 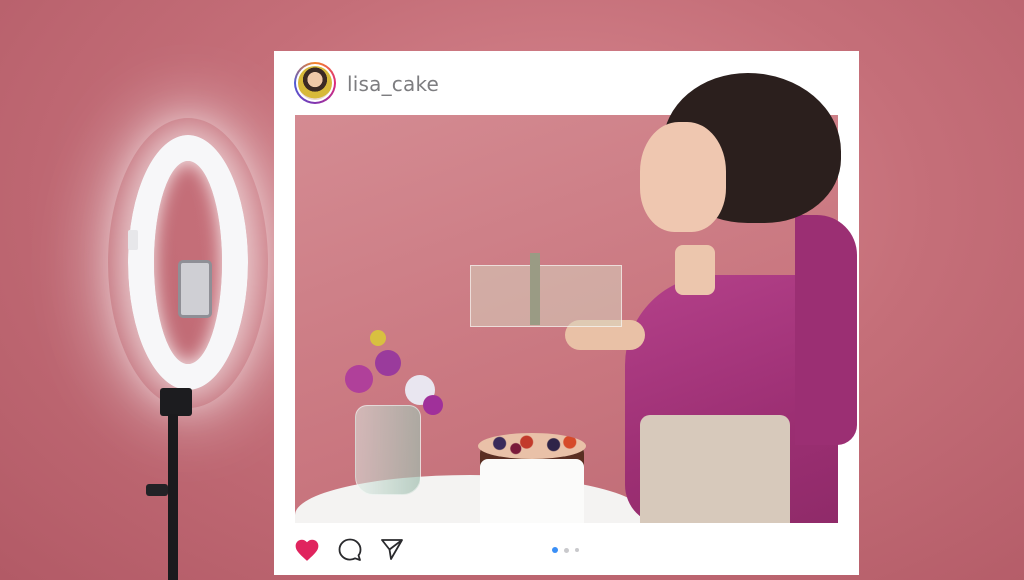 What do you see at coordinates (715, 469) in the screenshot?
I see `woman-apron` at bounding box center [715, 469].